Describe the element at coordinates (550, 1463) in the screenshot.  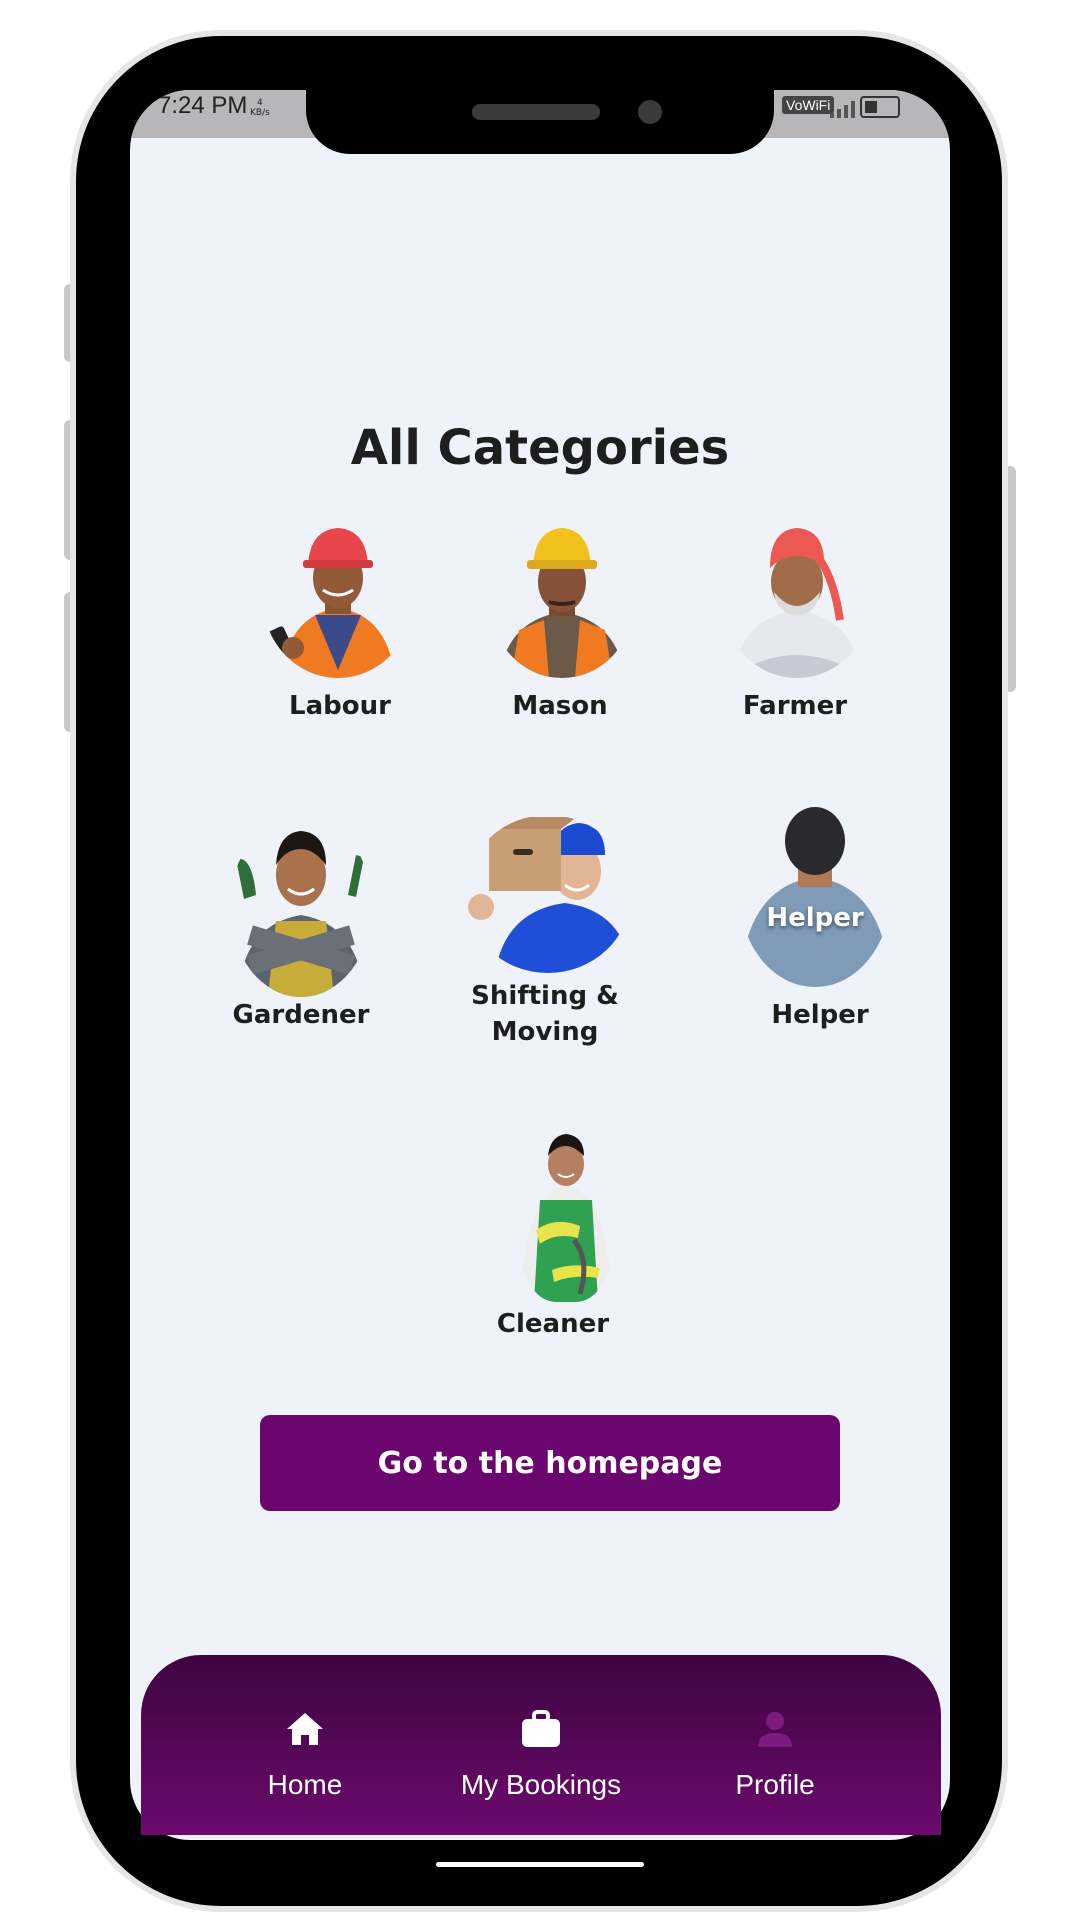
I see `go-to-homepage-button: Go to the homepage` at that location.